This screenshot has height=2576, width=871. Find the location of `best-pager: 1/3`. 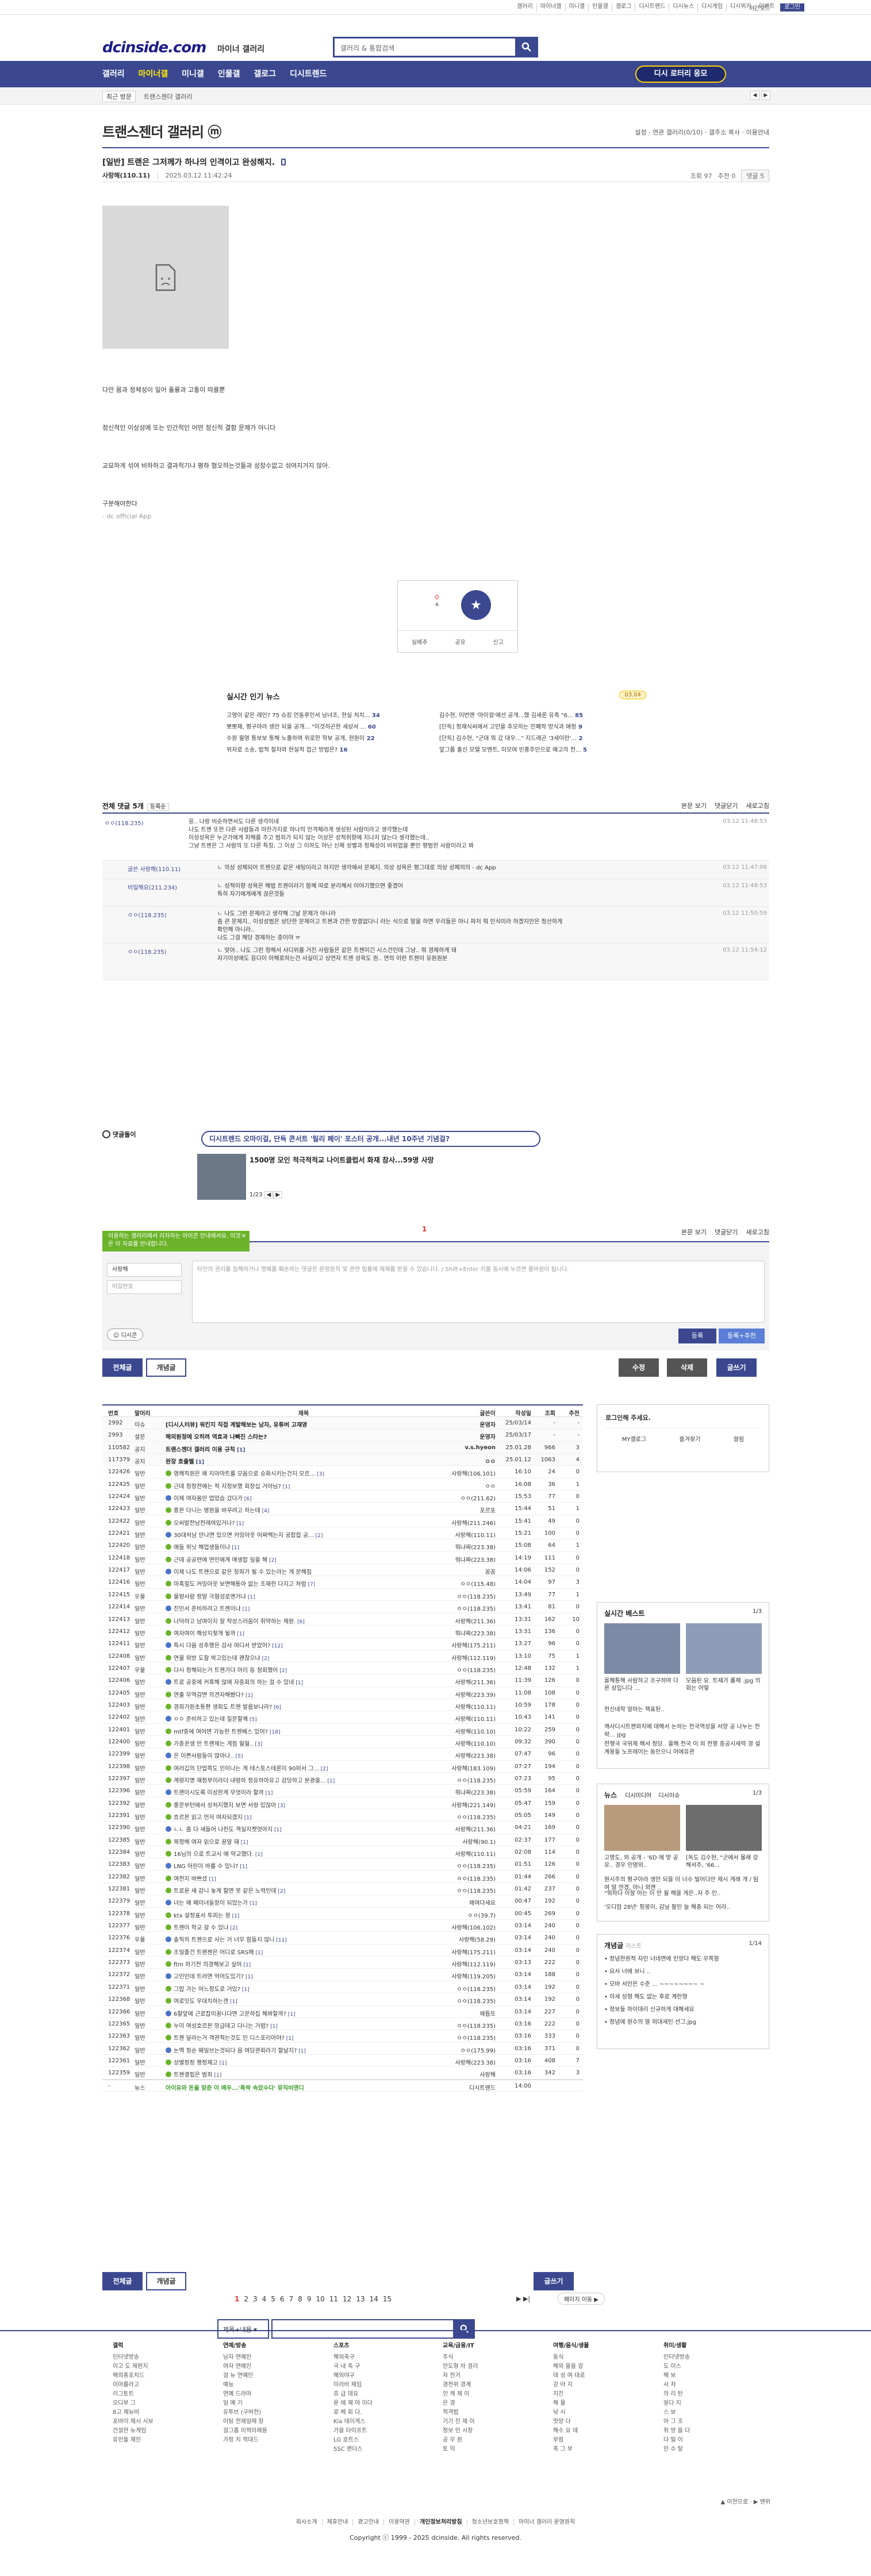

best-pager: 1/3 is located at coordinates (758, 1611).